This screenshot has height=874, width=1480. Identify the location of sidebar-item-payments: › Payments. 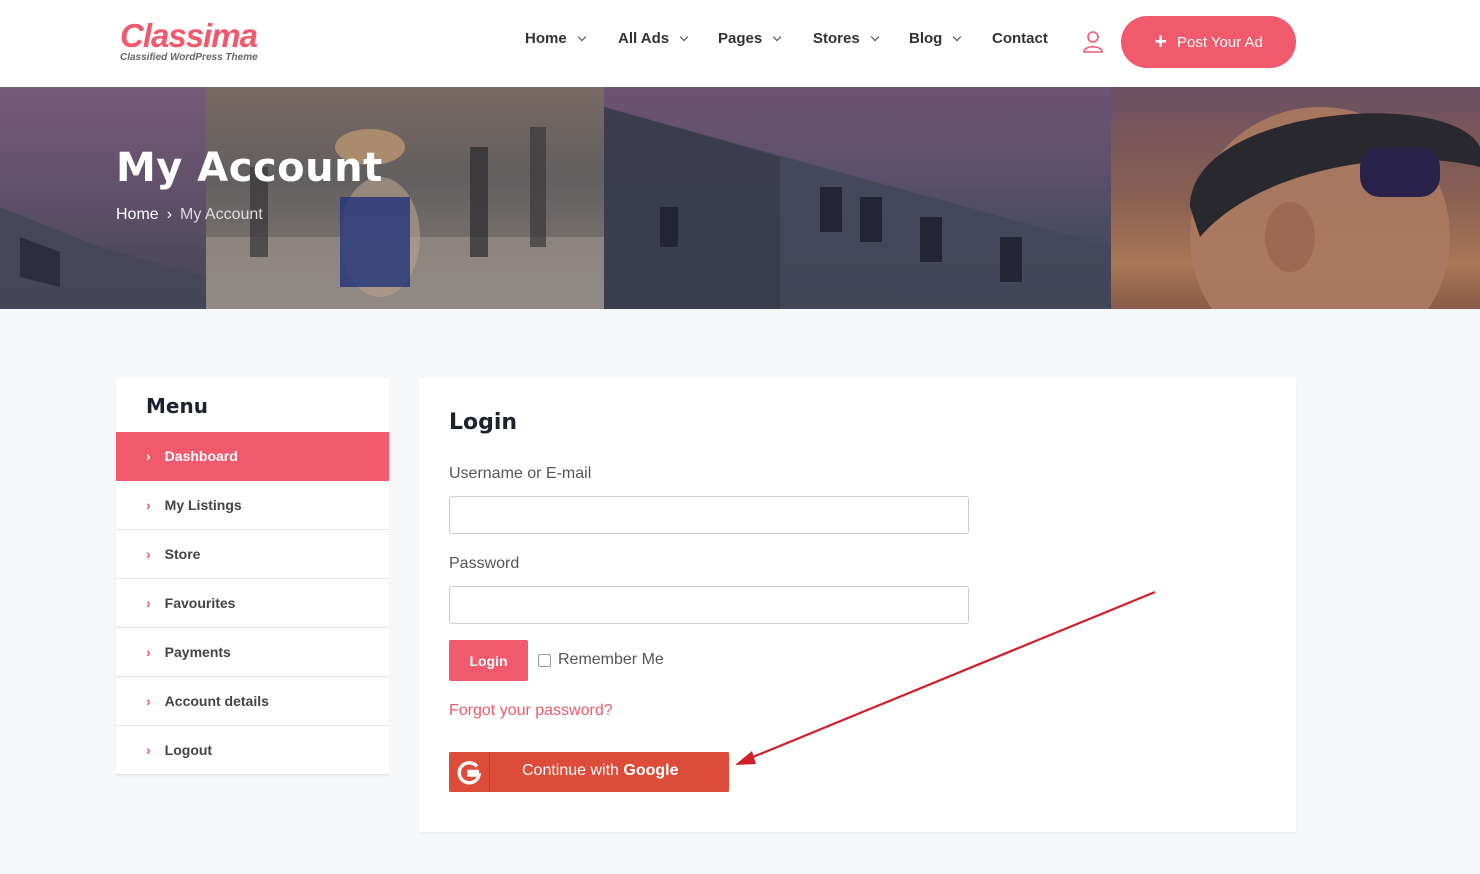
(252, 652).